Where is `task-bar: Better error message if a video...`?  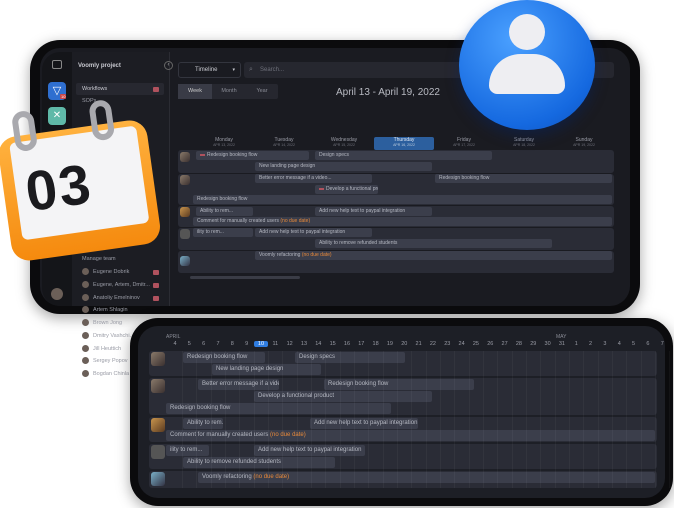
task-bar: Better error message if a video... is located at coordinates (313, 178).